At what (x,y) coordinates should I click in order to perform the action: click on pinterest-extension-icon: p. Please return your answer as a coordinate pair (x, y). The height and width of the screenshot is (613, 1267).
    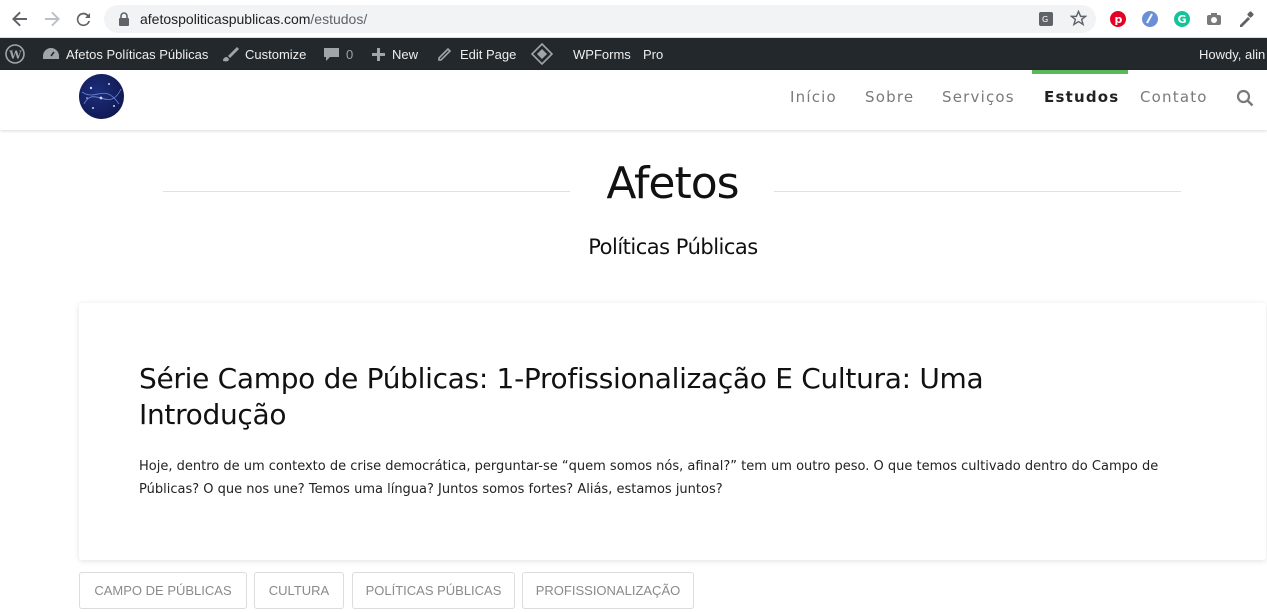
    Looking at the image, I should click on (1118, 19).